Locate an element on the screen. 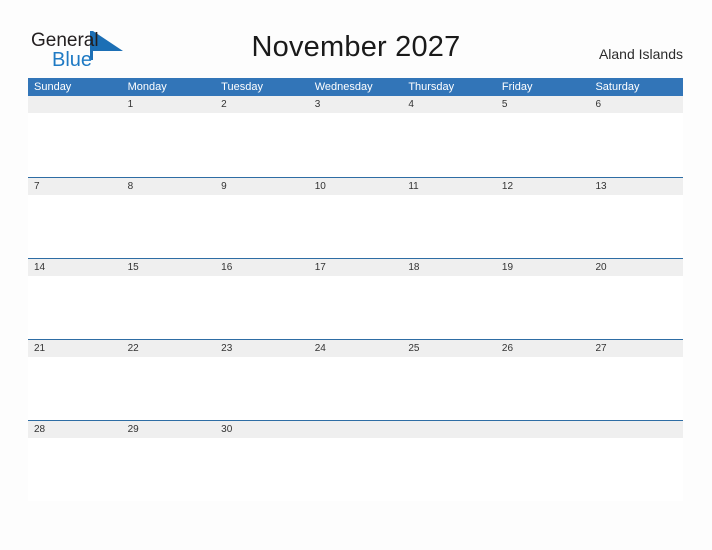 This screenshot has width=712, height=550. day-number: 13 is located at coordinates (601, 186).